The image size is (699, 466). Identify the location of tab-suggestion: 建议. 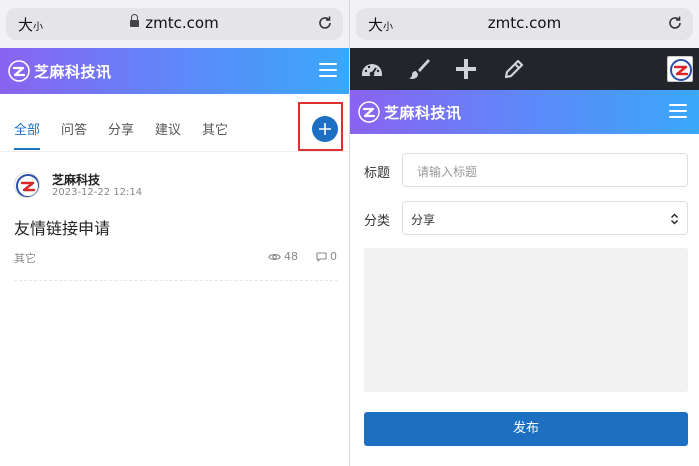
(168, 128).